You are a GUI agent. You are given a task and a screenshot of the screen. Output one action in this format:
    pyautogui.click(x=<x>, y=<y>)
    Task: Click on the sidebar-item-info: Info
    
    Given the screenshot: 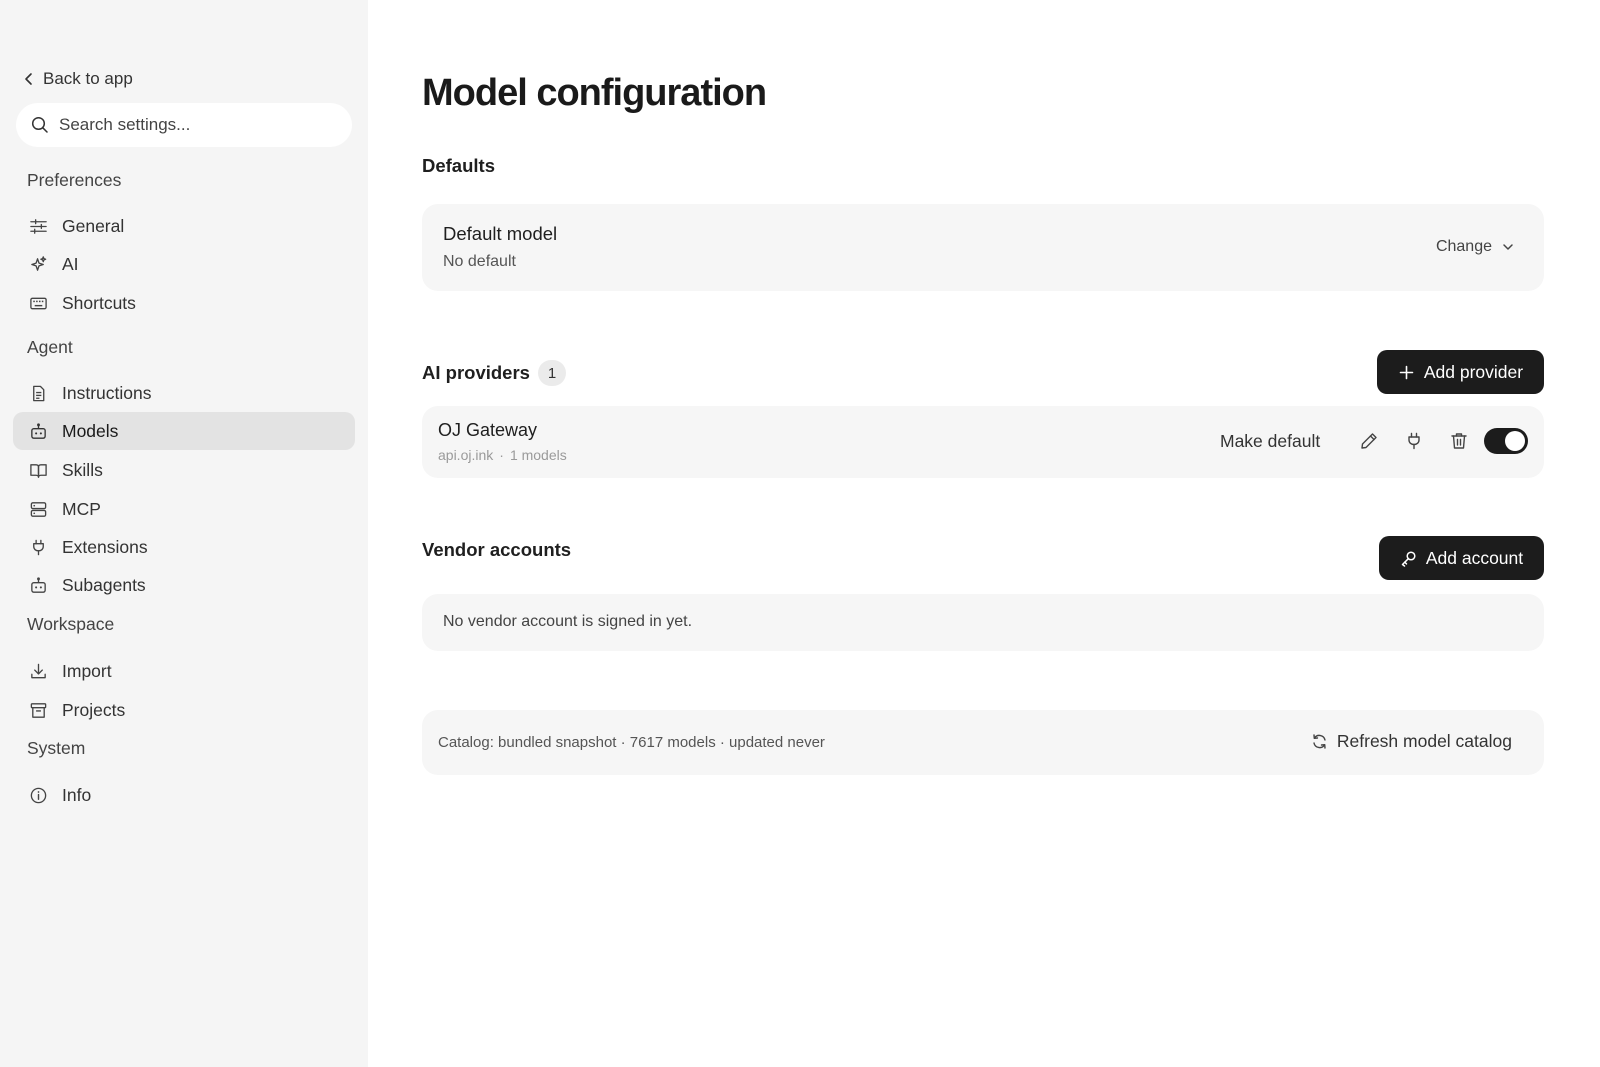 What is the action you would take?
    pyautogui.click(x=184, y=795)
    